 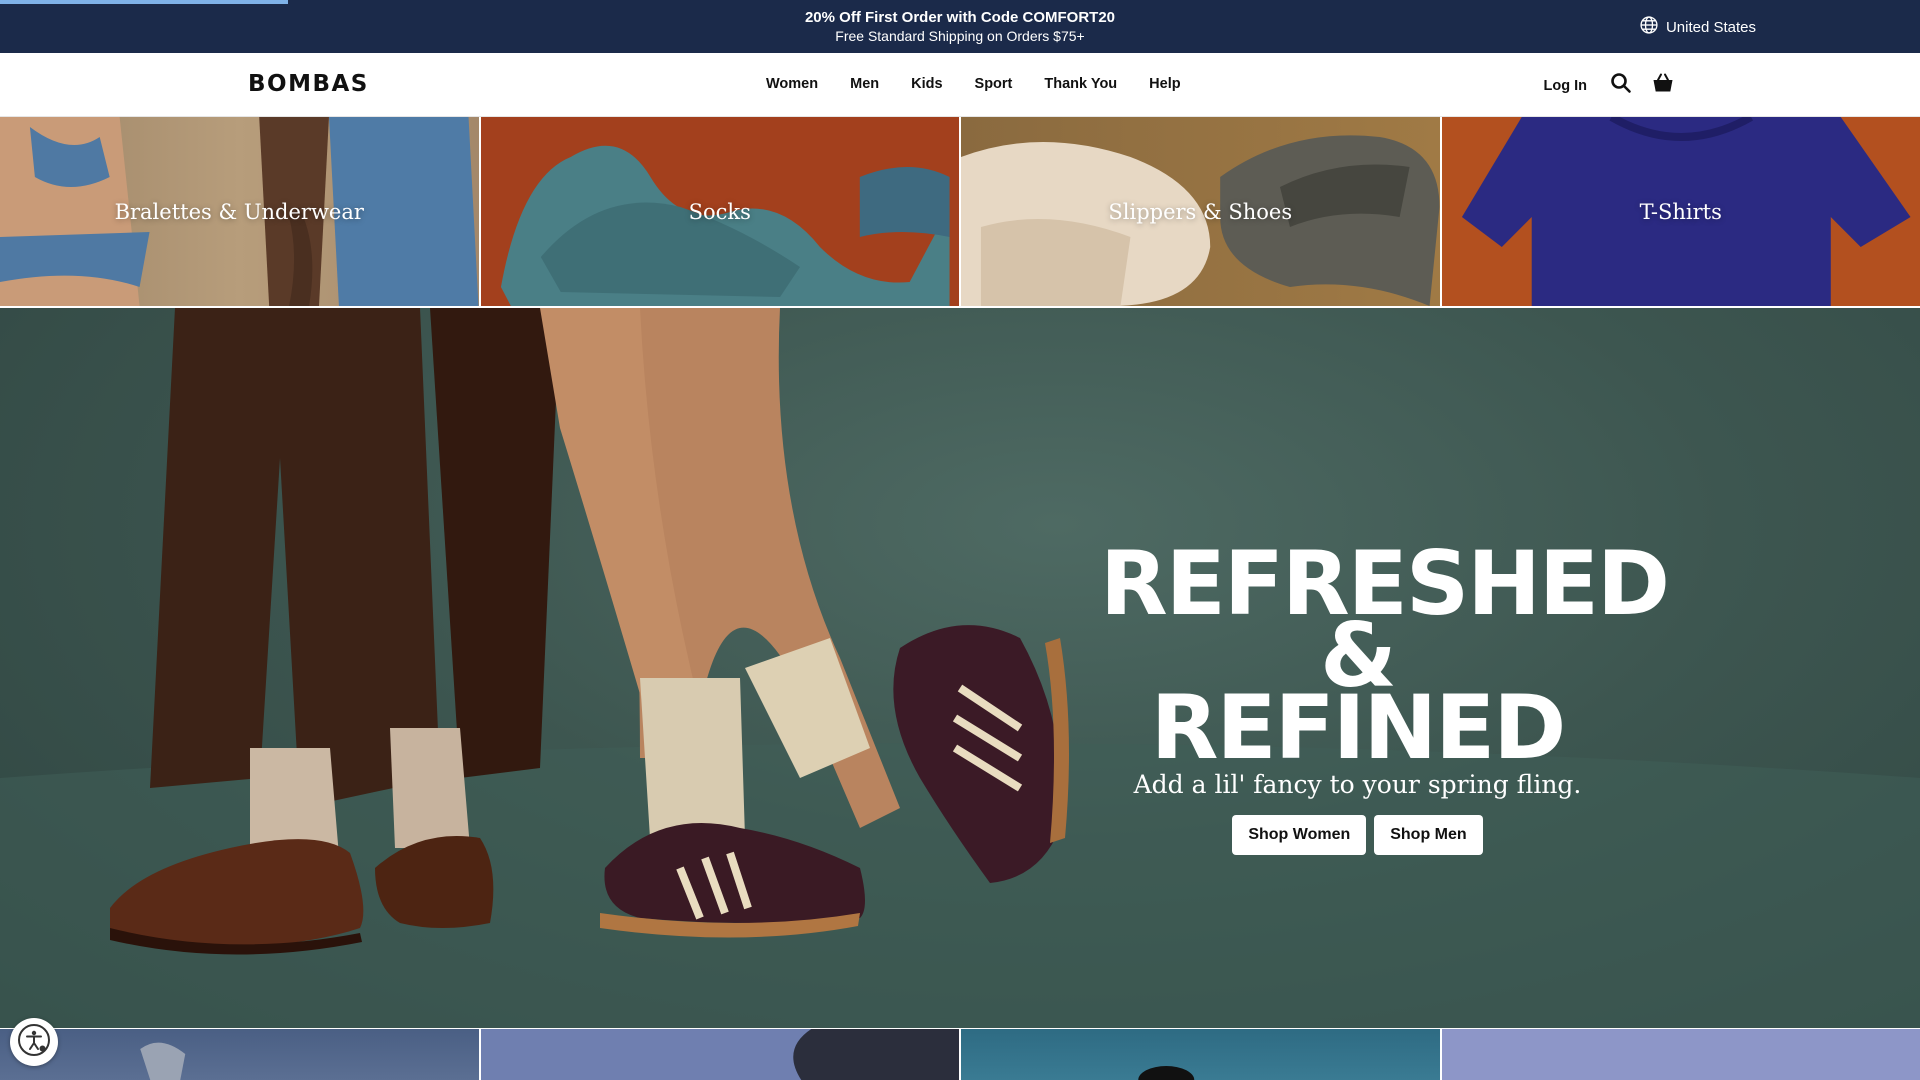 I want to click on promo-line-2: Free Standard Shipping on Orders $75+, so click(x=960, y=36).